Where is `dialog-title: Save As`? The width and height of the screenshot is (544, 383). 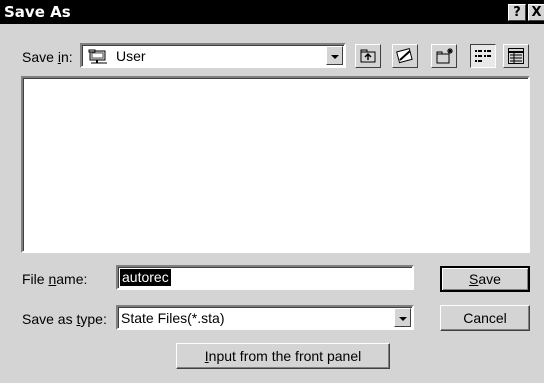
dialog-title: Save As is located at coordinates (37, 12).